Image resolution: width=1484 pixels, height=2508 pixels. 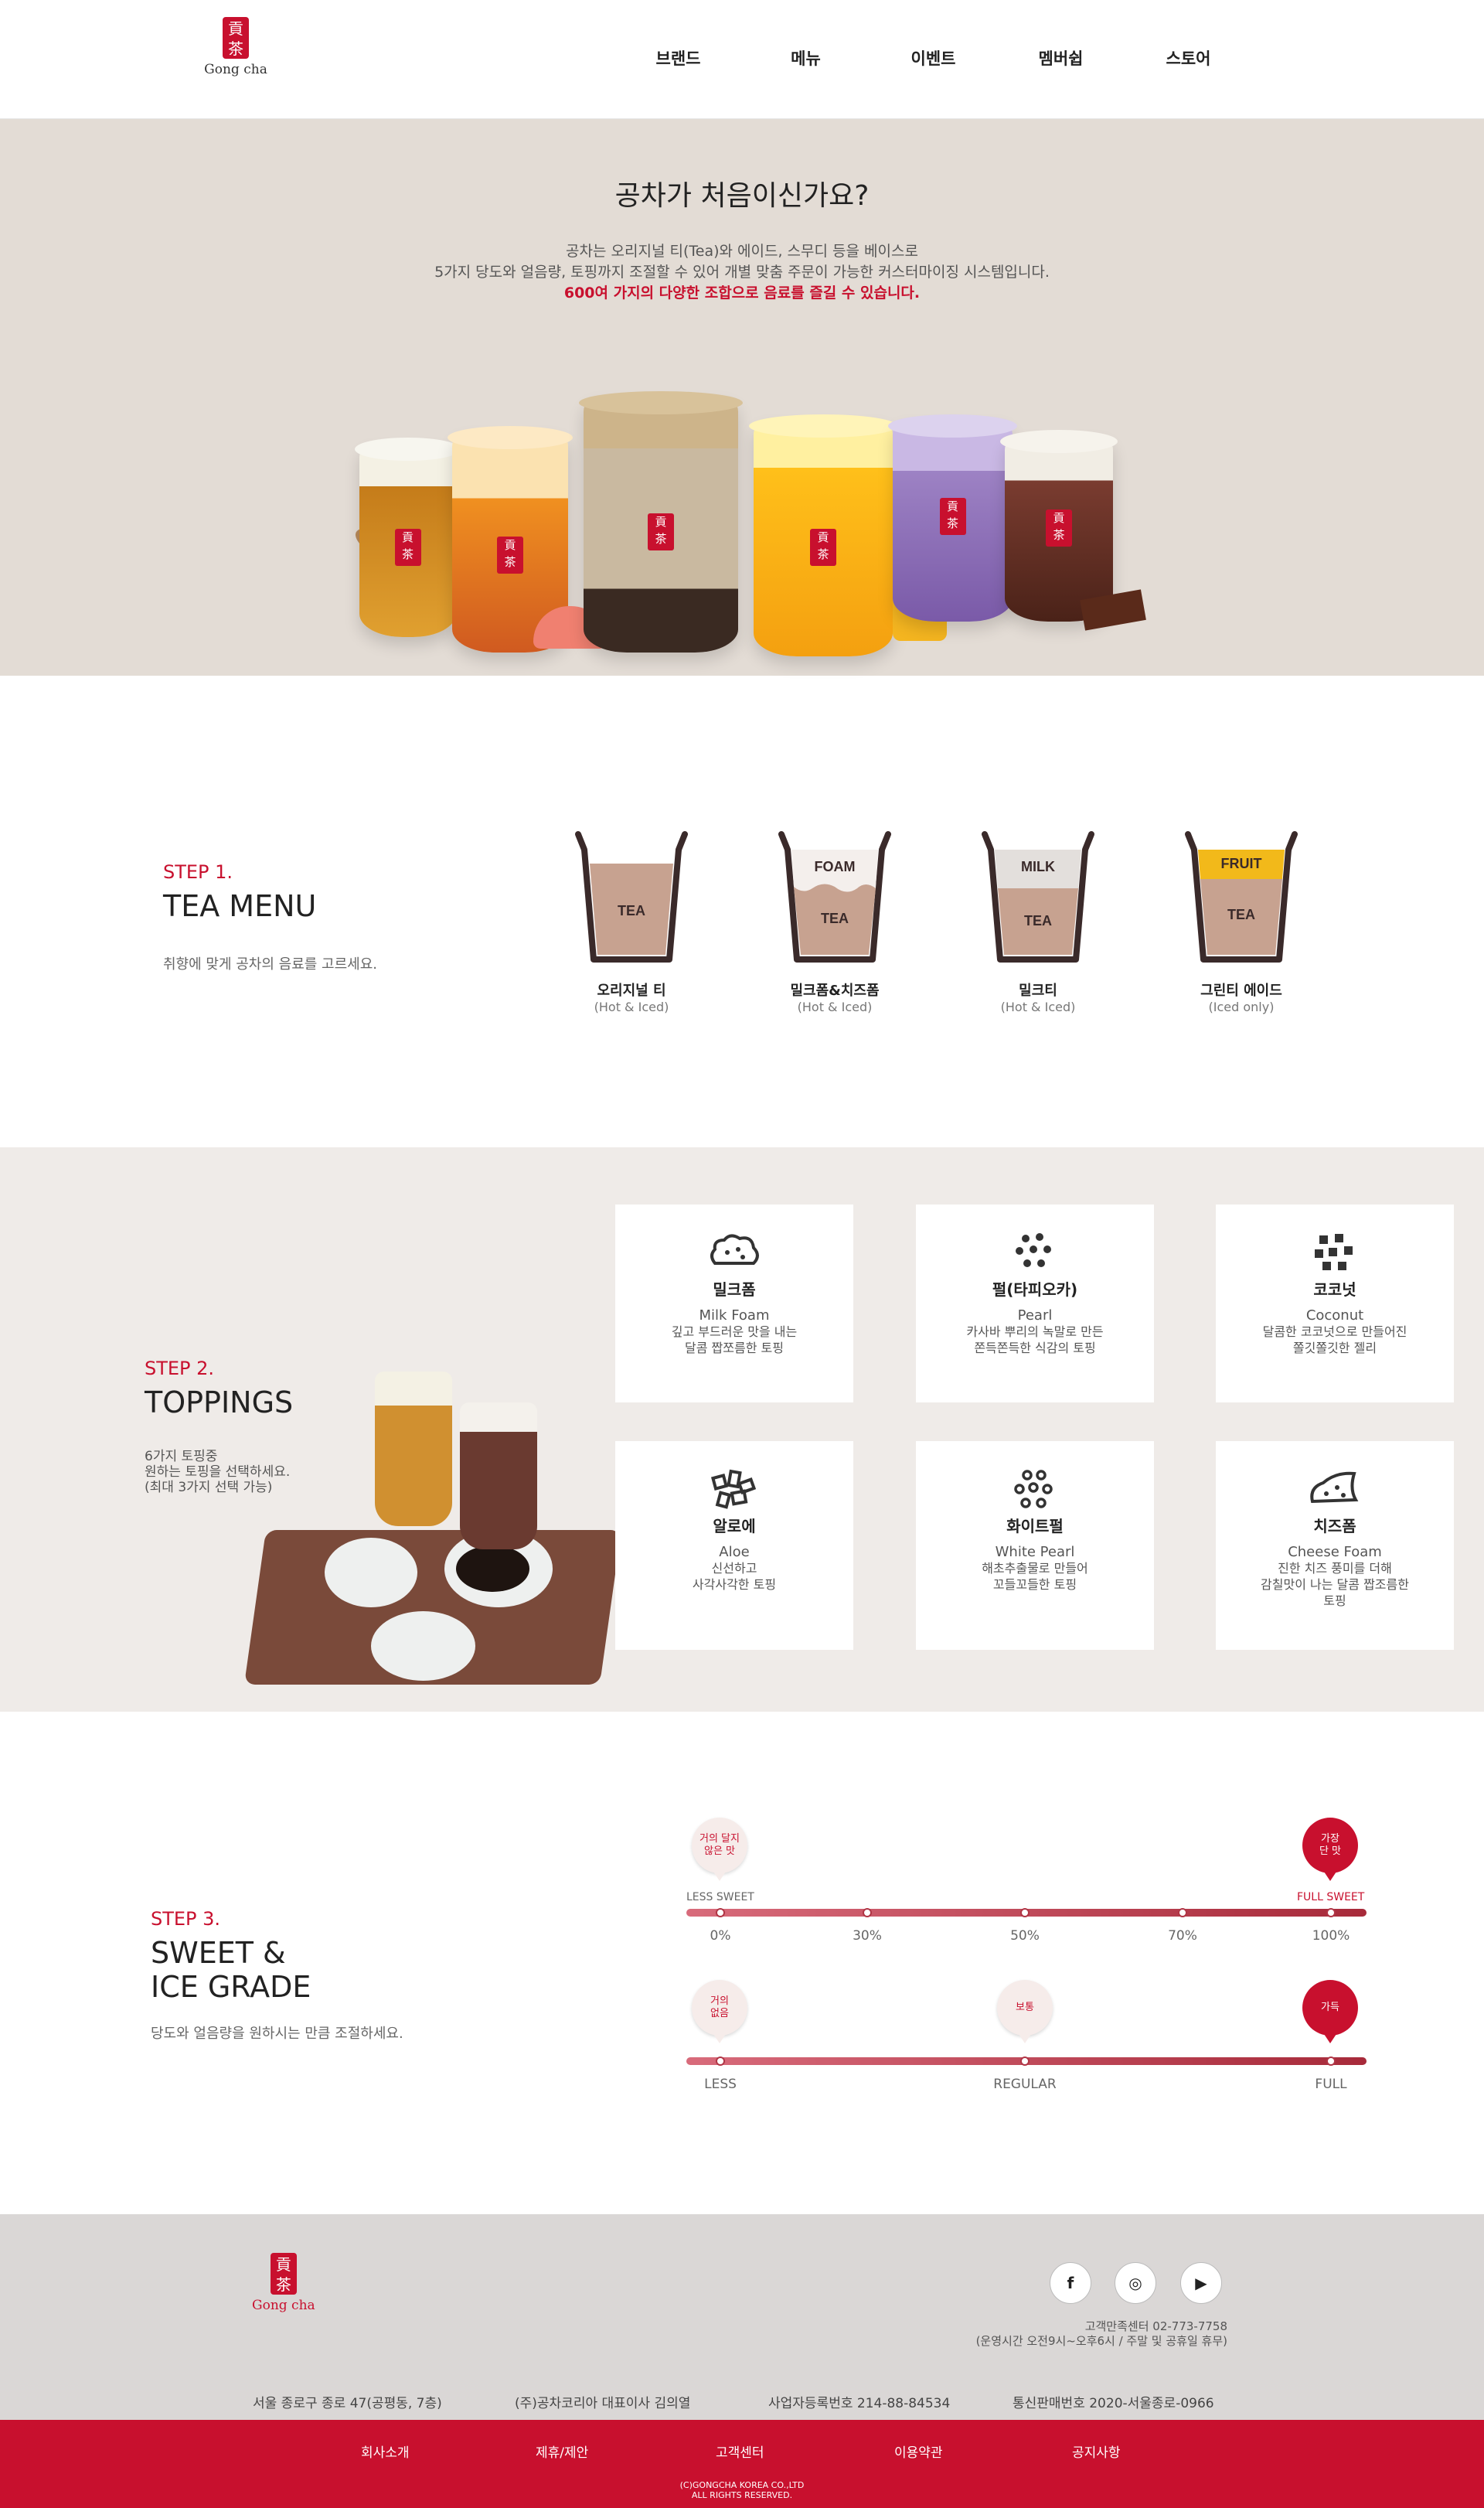 I want to click on coconut-icon, so click(x=1335, y=1251).